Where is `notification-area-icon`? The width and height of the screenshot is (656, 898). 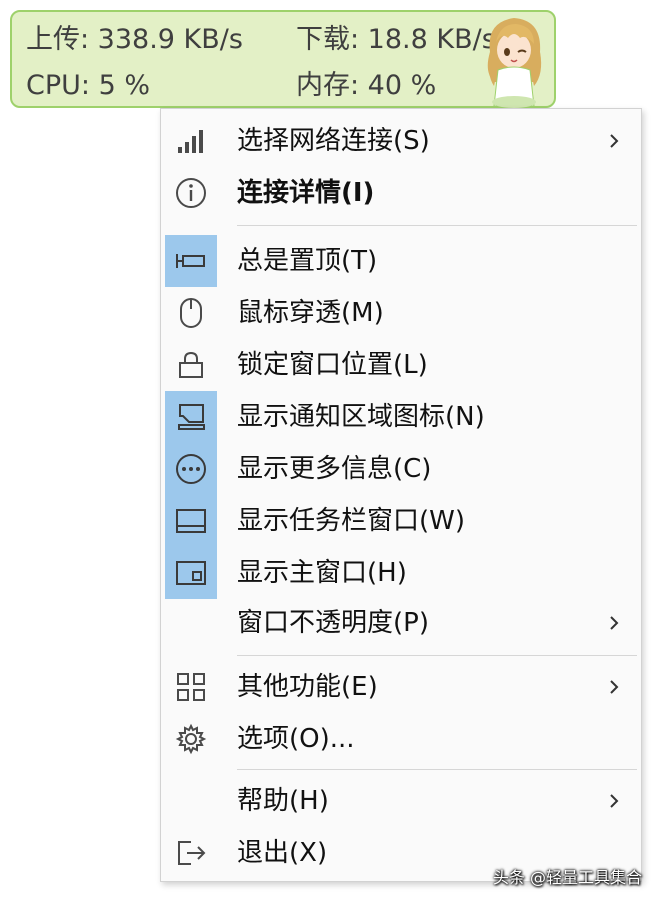 notification-area-icon is located at coordinates (191, 417).